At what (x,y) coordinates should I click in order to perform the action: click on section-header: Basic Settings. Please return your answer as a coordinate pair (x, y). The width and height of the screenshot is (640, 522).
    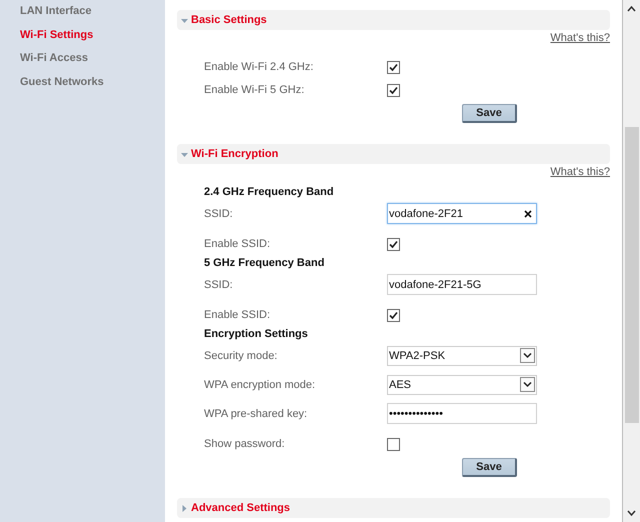
    Looking at the image, I should click on (393, 20).